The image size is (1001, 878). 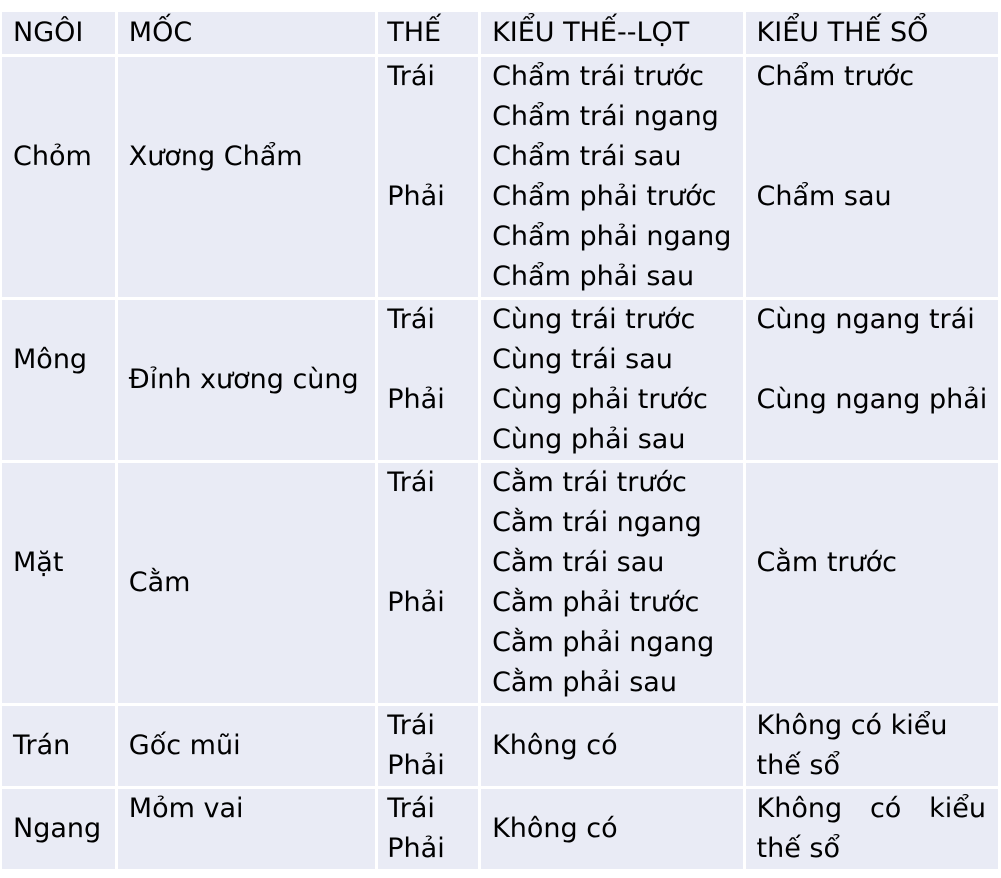 What do you see at coordinates (852, 725) in the screenshot?
I see `so-text: Không có kiểu` at bounding box center [852, 725].